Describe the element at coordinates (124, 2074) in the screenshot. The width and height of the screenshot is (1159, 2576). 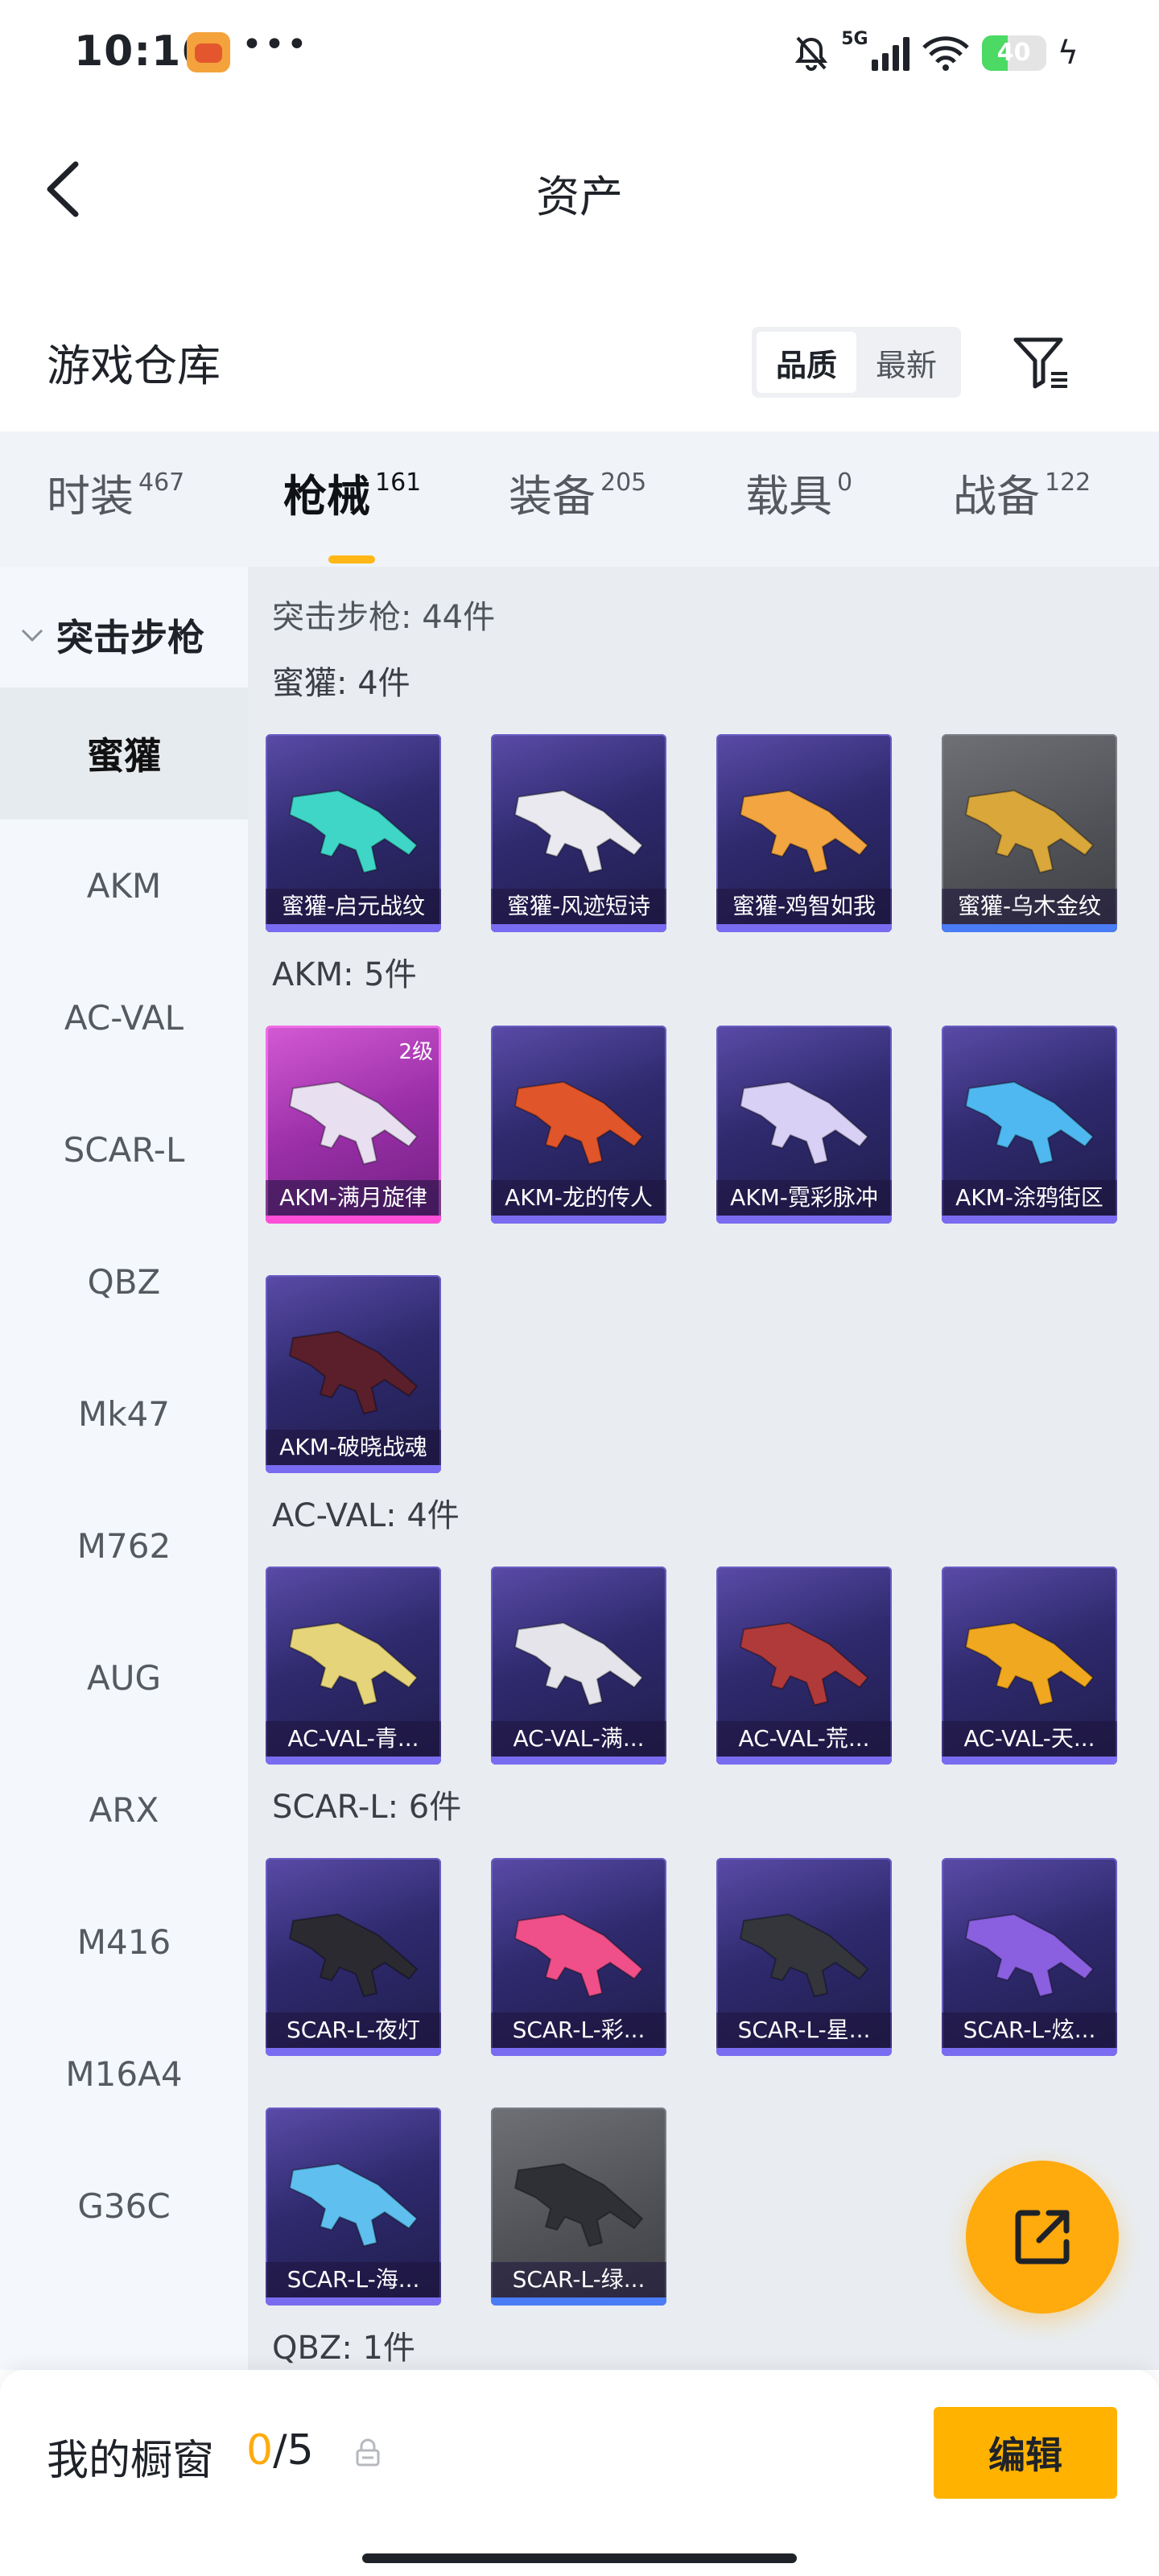
I see `sidebar-item: M16A4` at that location.